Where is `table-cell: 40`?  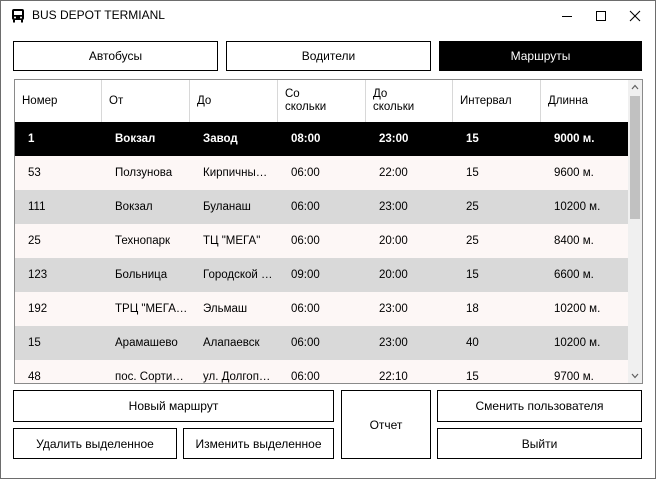 table-cell: 40 is located at coordinates (472, 343).